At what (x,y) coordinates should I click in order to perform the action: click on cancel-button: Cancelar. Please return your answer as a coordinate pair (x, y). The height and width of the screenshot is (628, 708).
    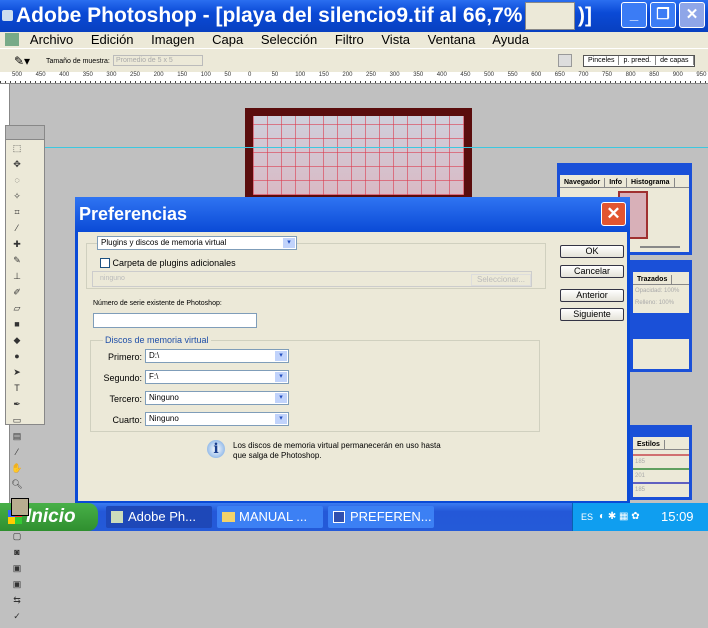
    Looking at the image, I should click on (592, 271).